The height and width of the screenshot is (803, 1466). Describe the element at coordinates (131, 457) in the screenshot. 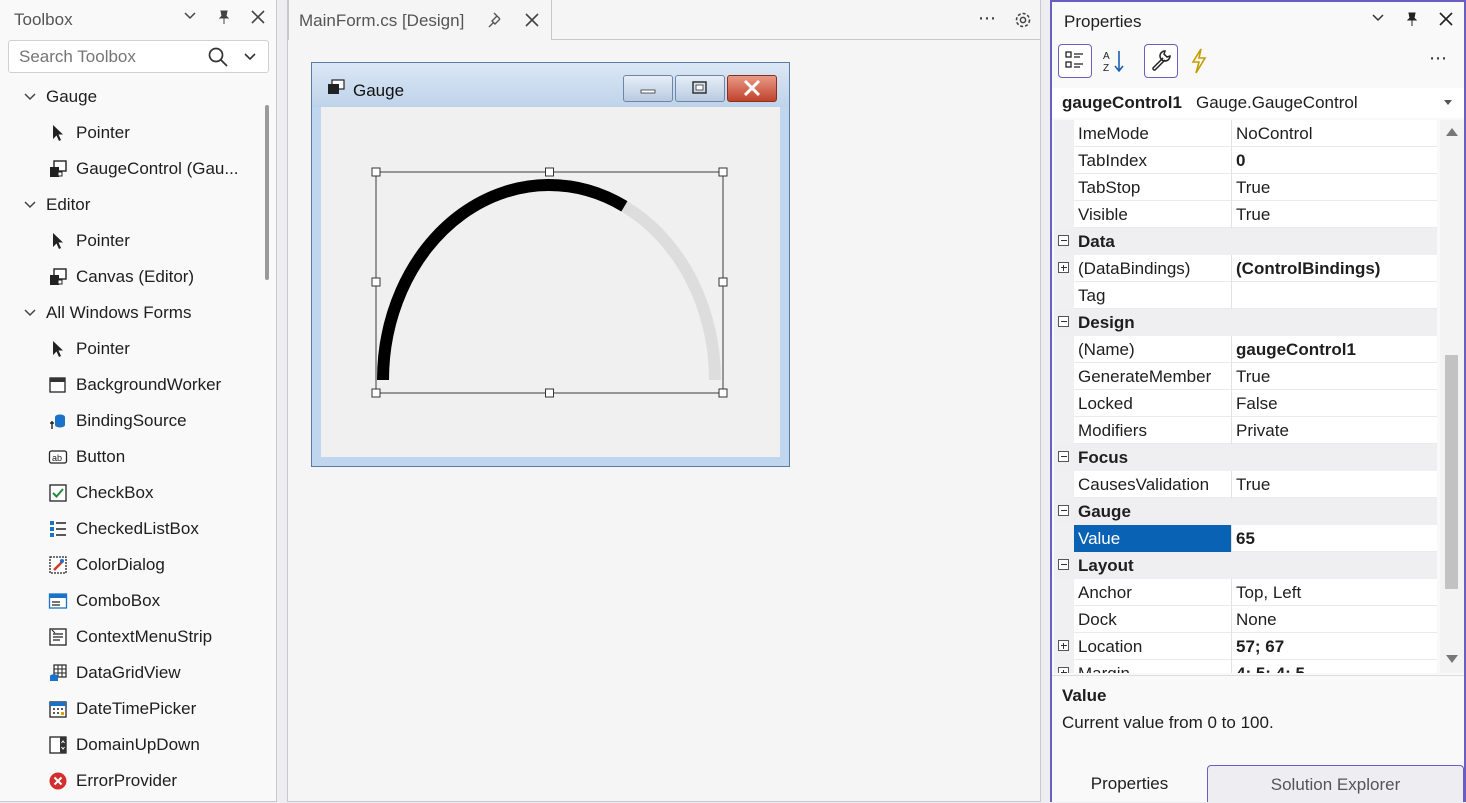

I see `toolbox-item: ab Button` at that location.